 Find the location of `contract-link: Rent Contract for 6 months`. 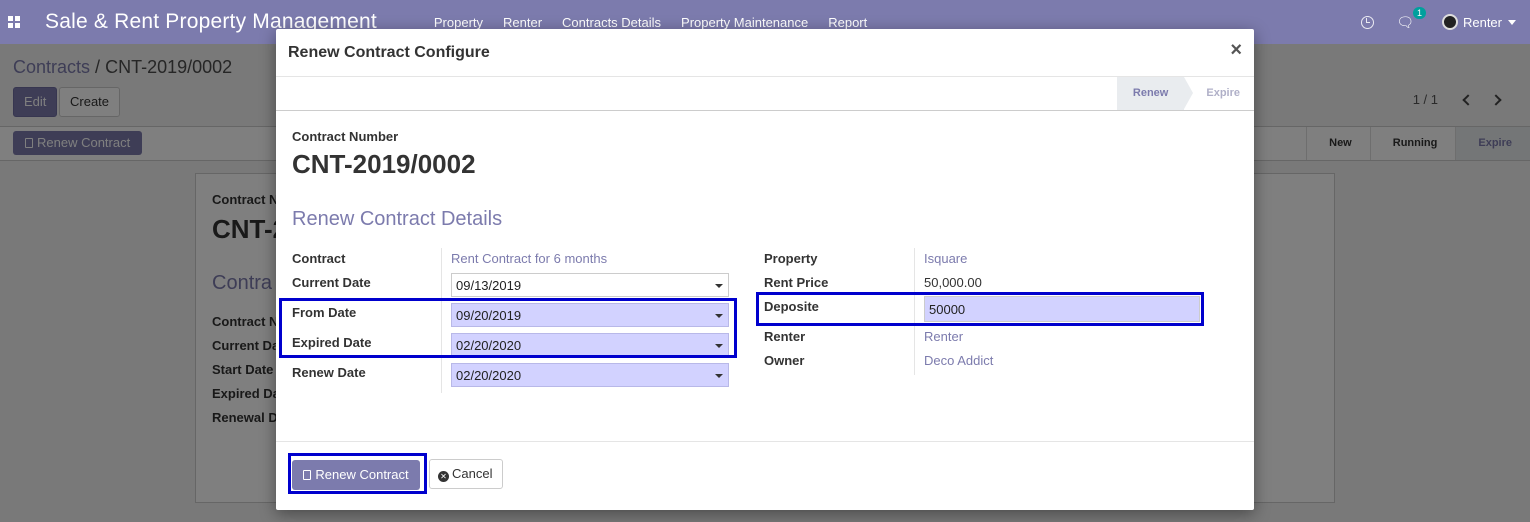

contract-link: Rent Contract for 6 months is located at coordinates (529, 258).